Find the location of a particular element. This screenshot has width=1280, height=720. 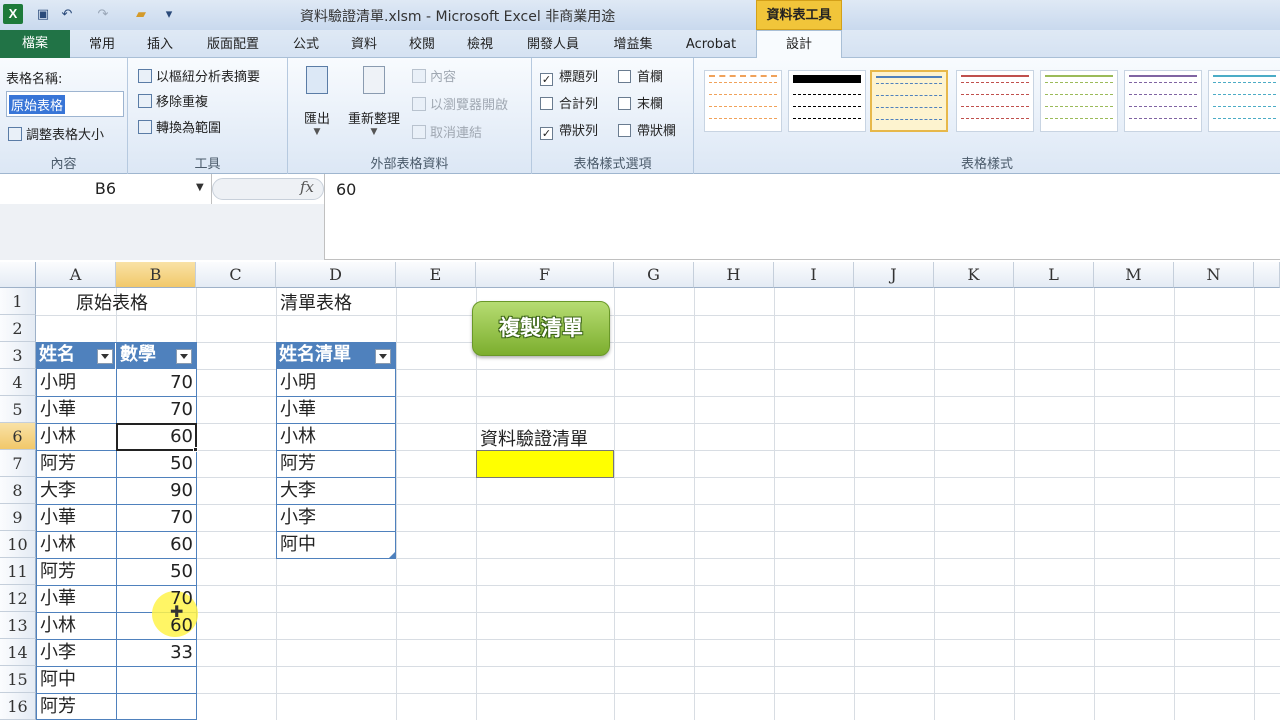

cell-a1-title: 原始表格 is located at coordinates (112, 303).